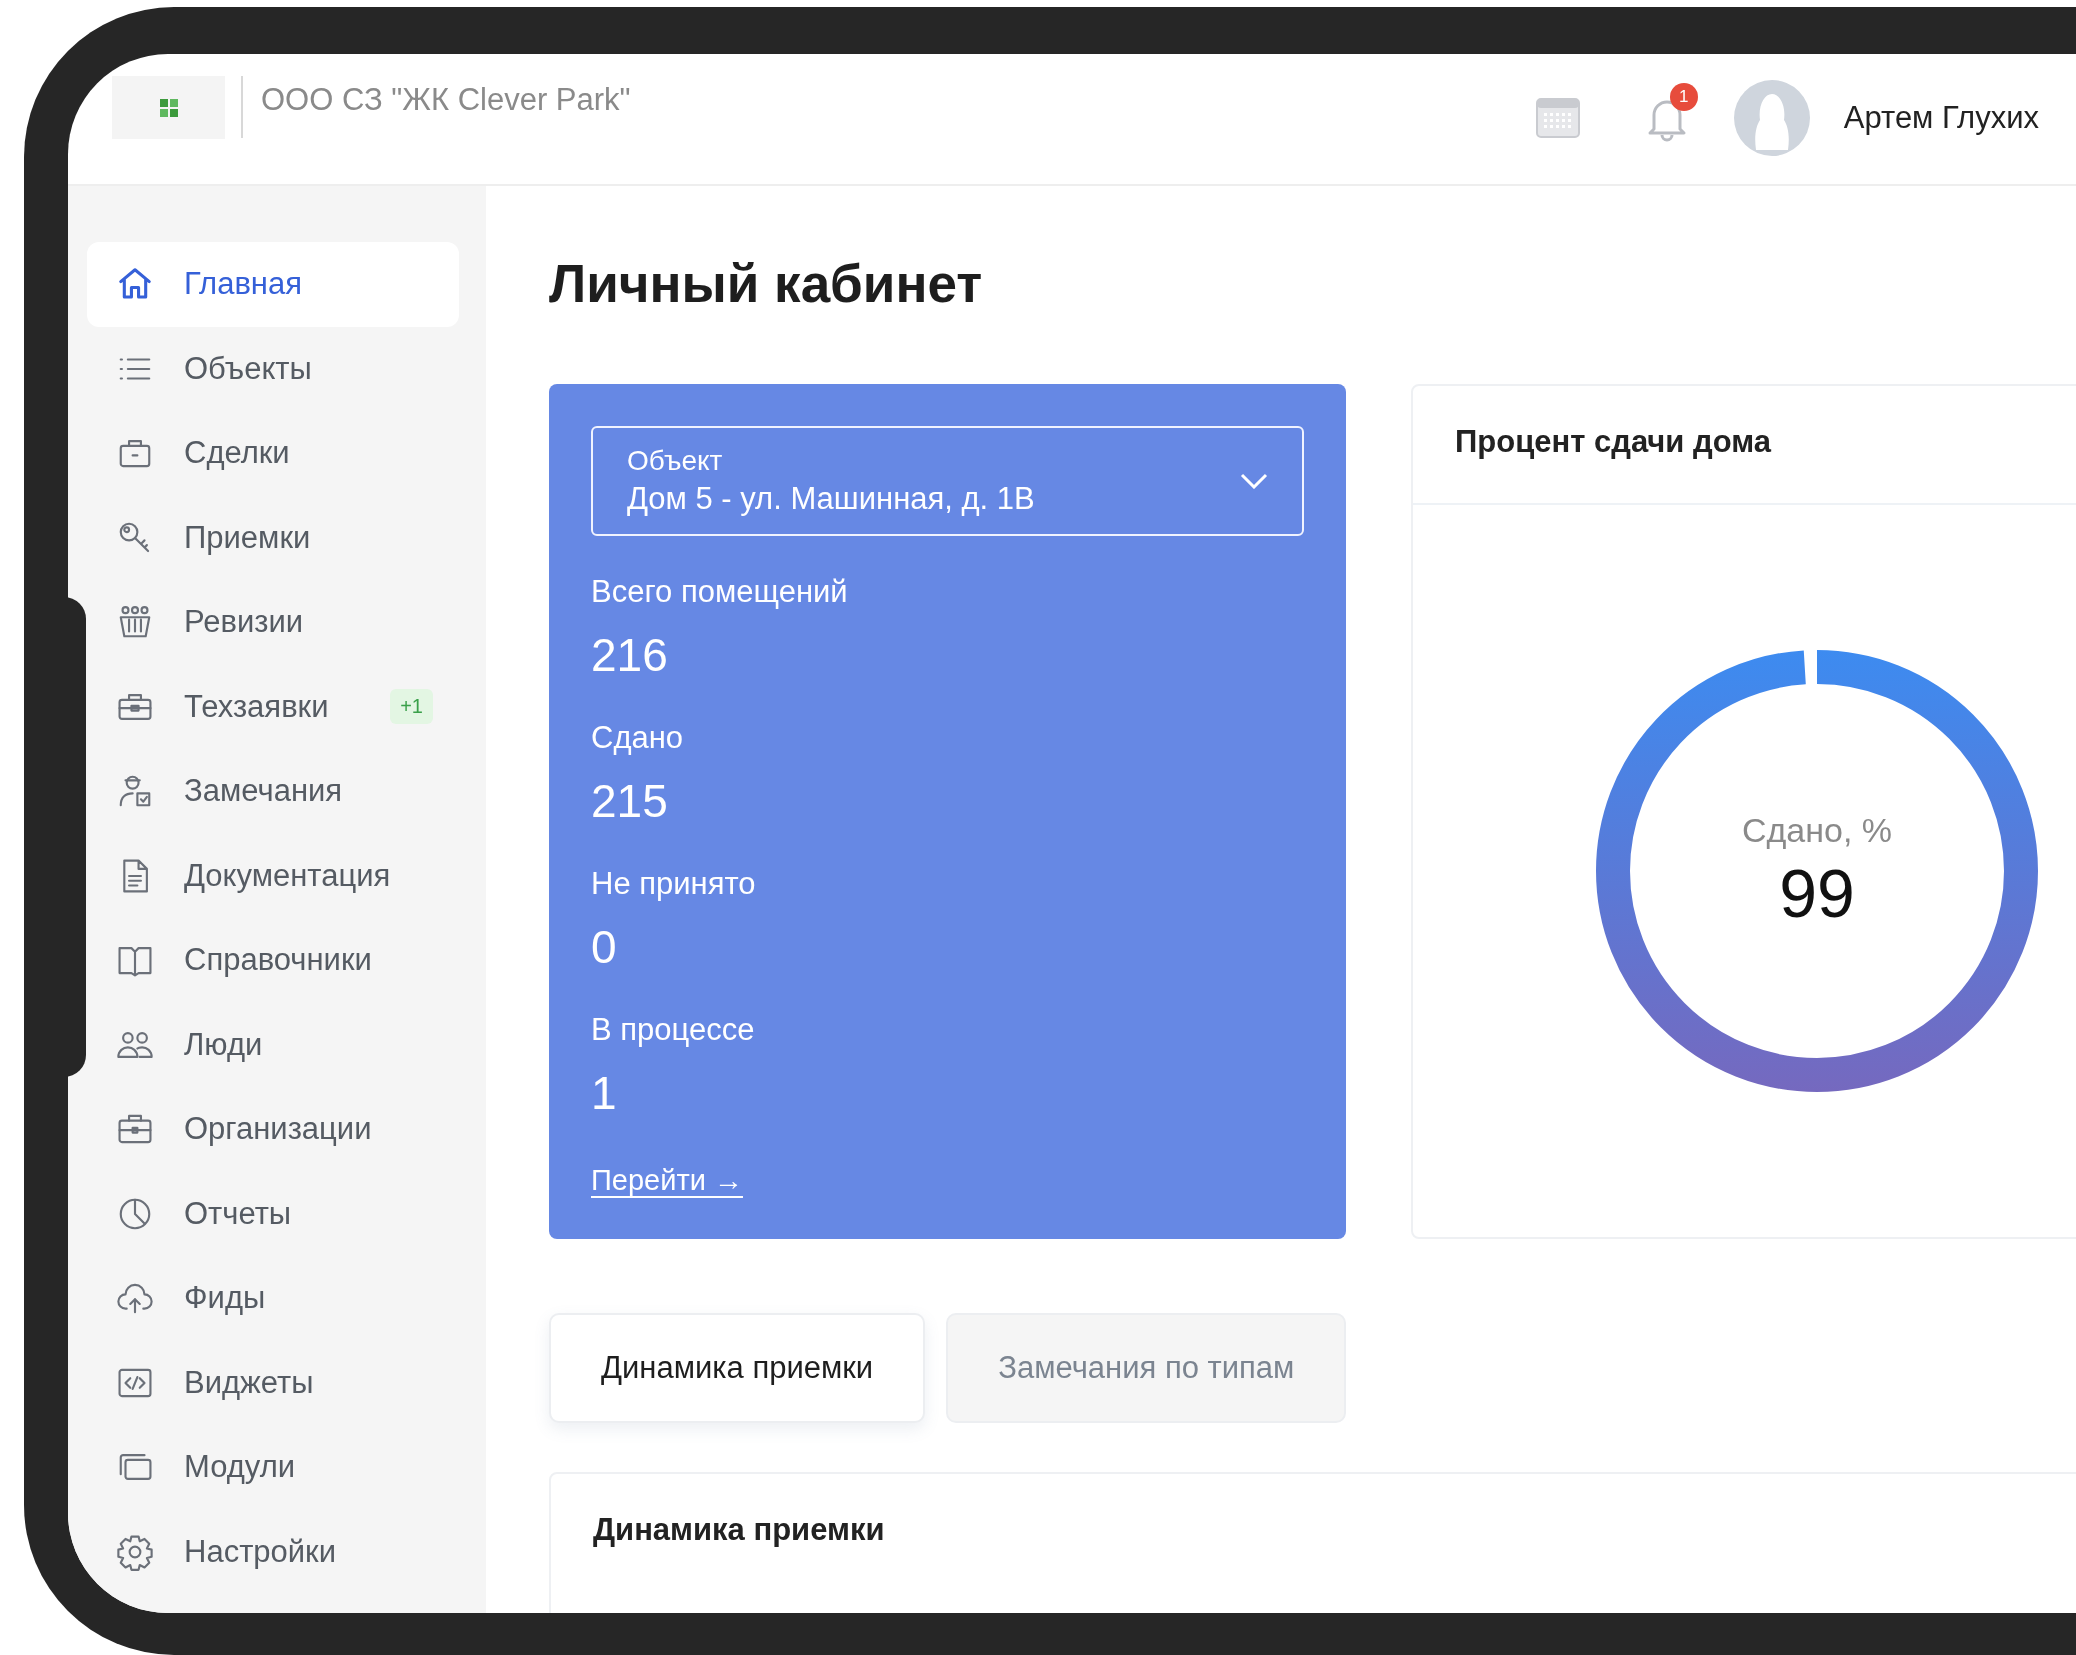  Describe the element at coordinates (1254, 481) in the screenshot. I see `chevron-down-icon` at that location.